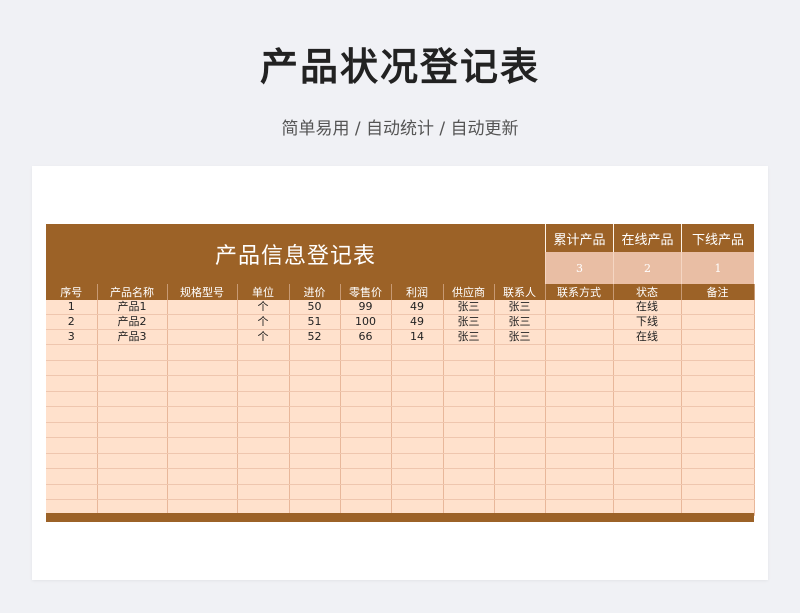 The image size is (800, 613). What do you see at coordinates (315, 292) in the screenshot?
I see `column-header: 进价` at bounding box center [315, 292].